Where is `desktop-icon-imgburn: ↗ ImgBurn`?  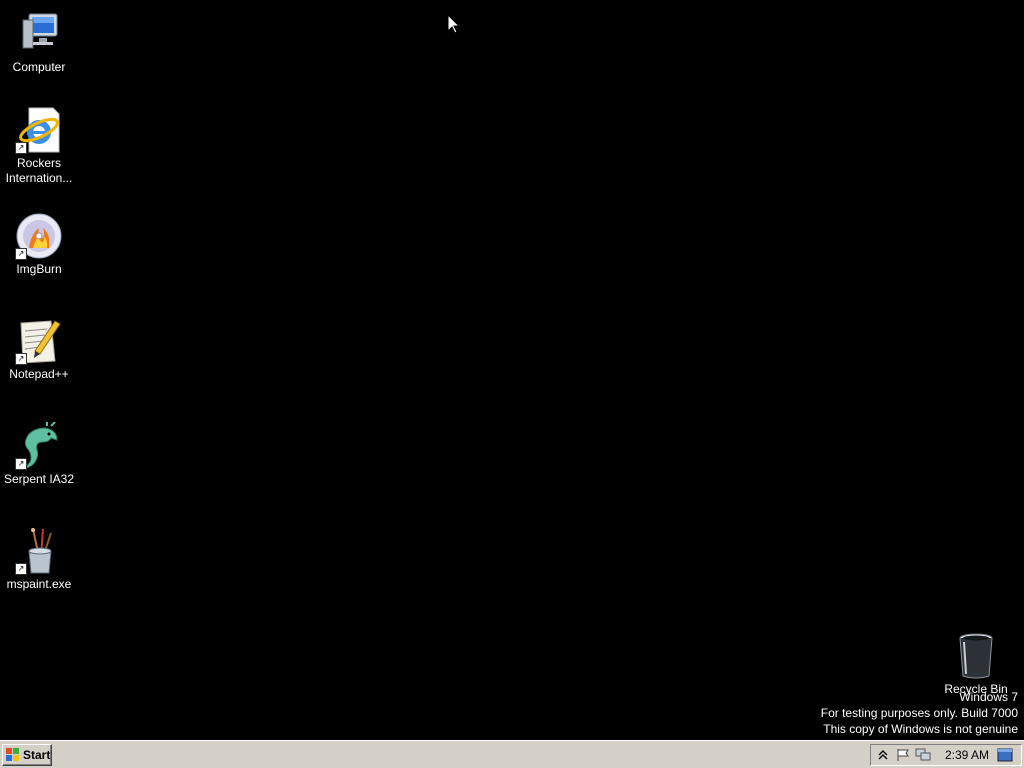
desktop-icon-imgburn: ↗ ImgBurn is located at coordinates (39, 244).